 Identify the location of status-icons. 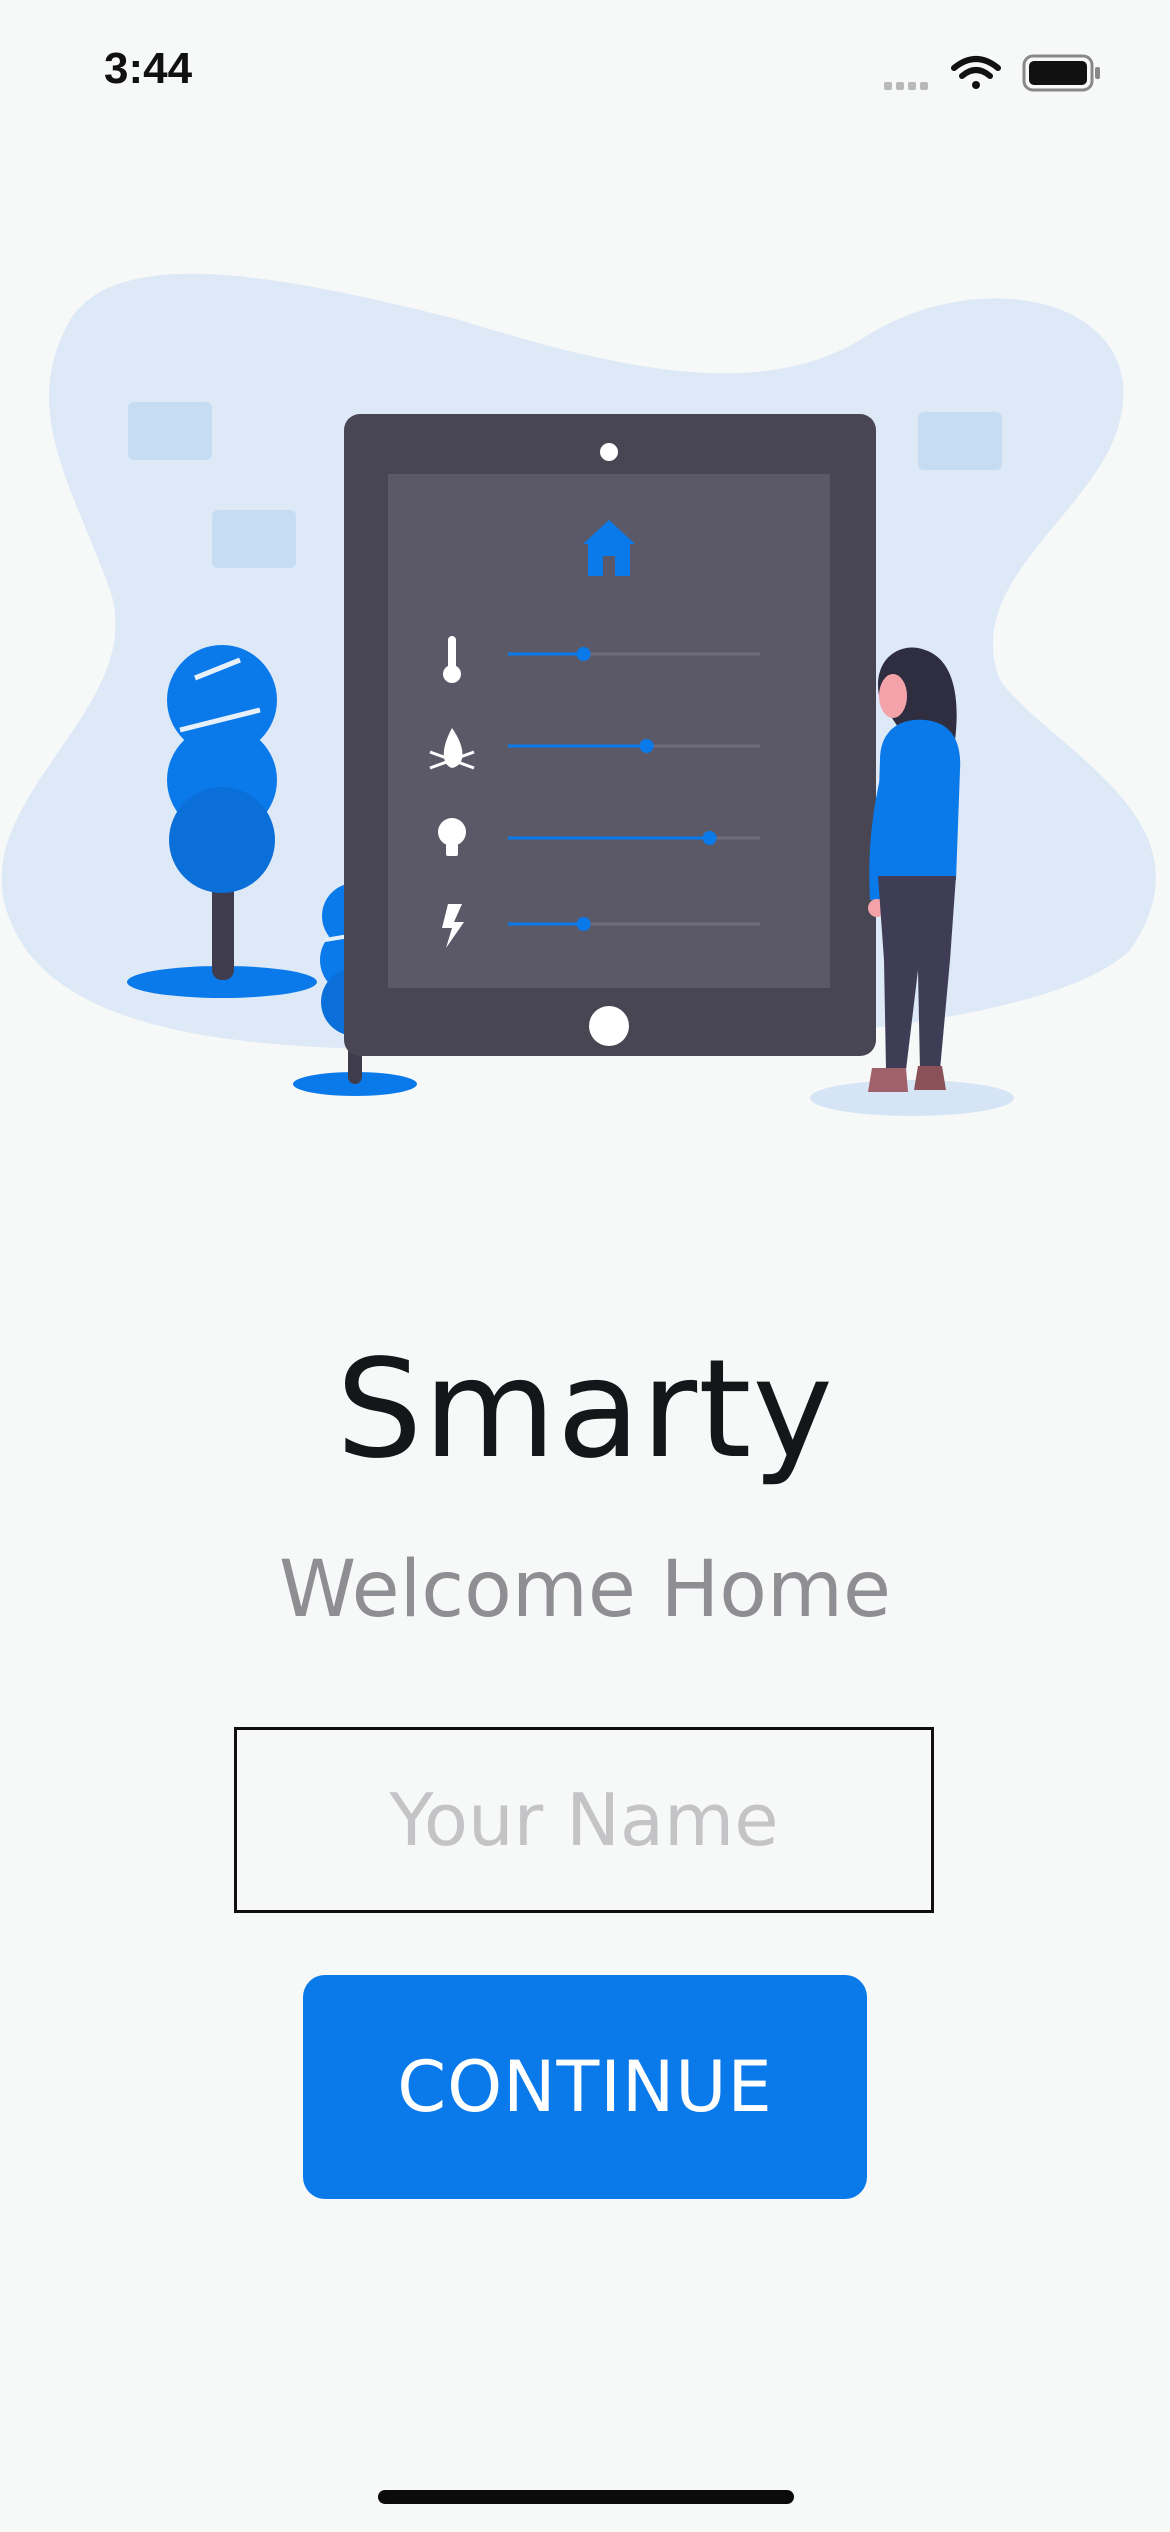
(992, 73).